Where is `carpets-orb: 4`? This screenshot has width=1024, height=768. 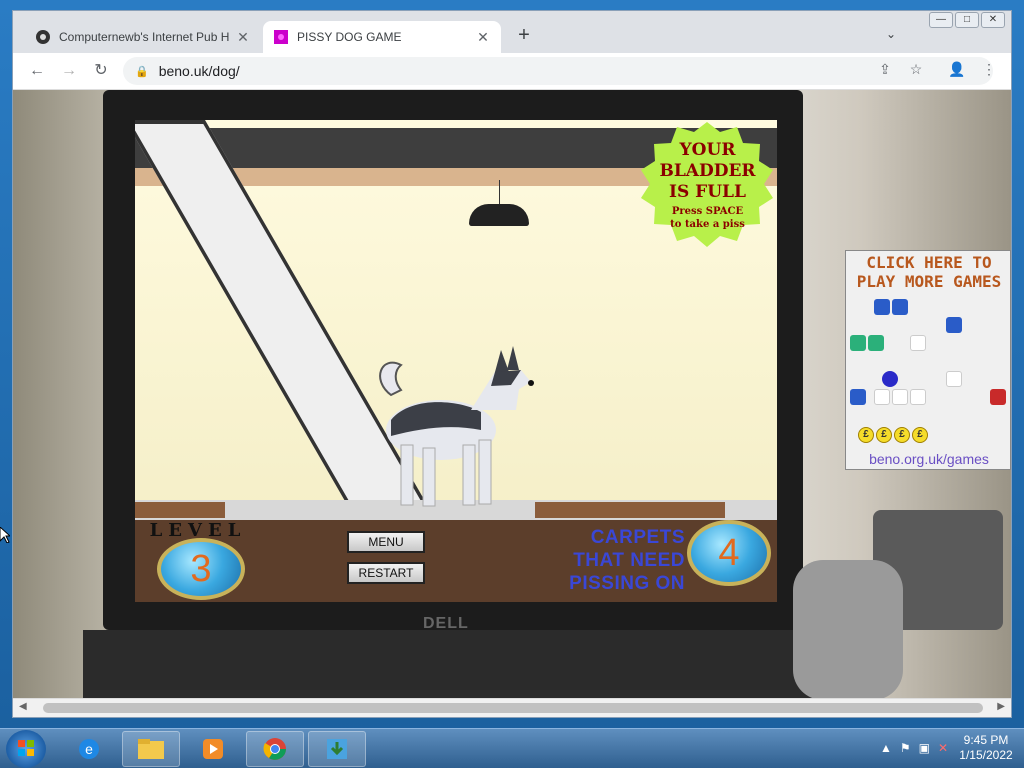 carpets-orb: 4 is located at coordinates (729, 553).